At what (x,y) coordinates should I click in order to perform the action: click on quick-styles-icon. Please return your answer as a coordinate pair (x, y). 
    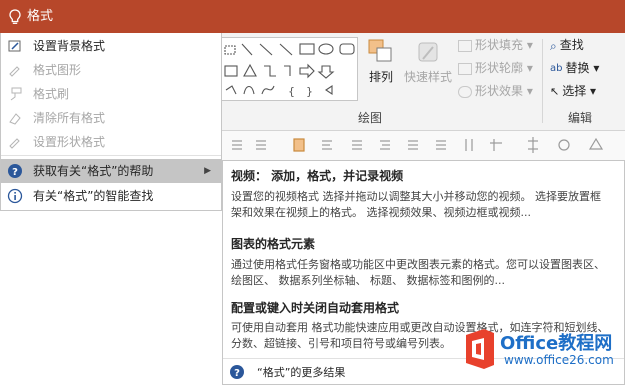
    Looking at the image, I should click on (428, 52).